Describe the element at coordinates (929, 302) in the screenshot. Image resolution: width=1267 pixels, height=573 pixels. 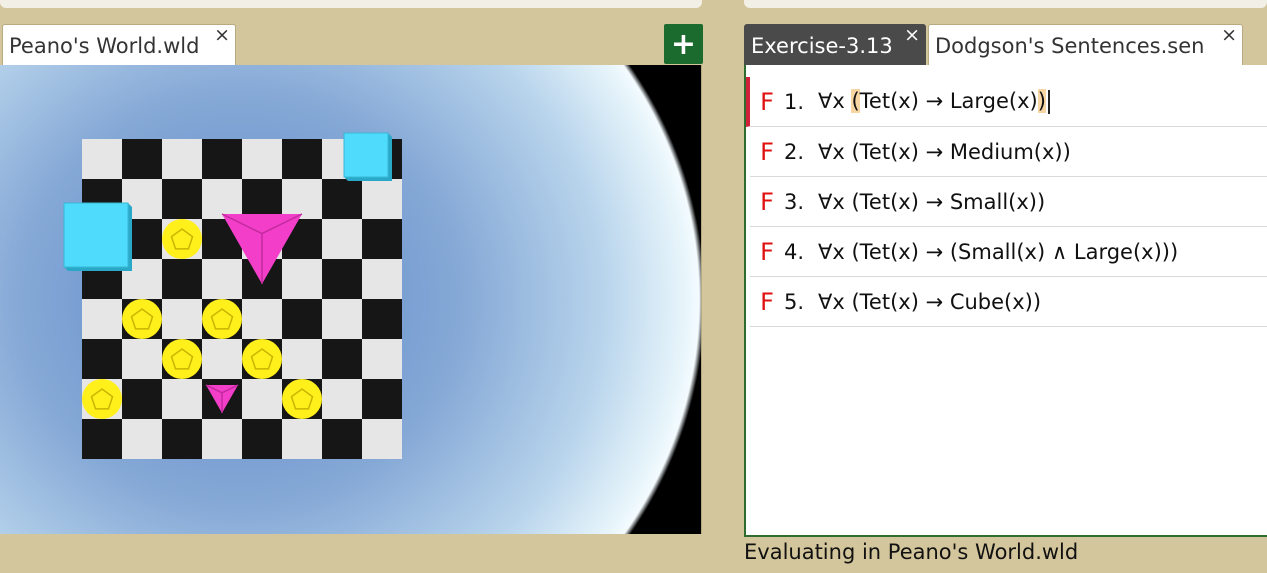
I see `sentence-formula: ∀x (Tet(x) → Cube(x))` at that location.